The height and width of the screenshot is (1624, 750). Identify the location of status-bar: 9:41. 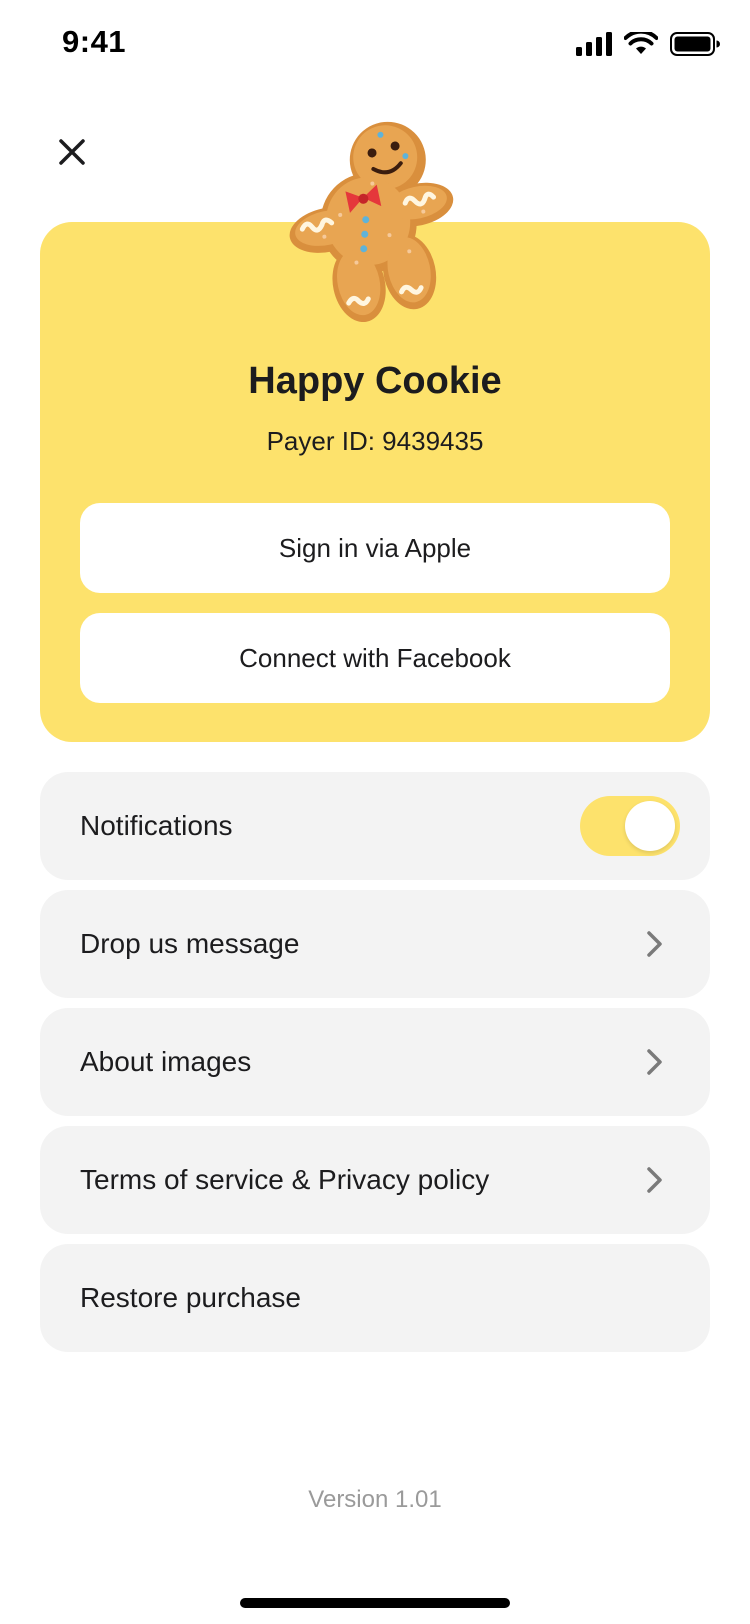
(375, 48).